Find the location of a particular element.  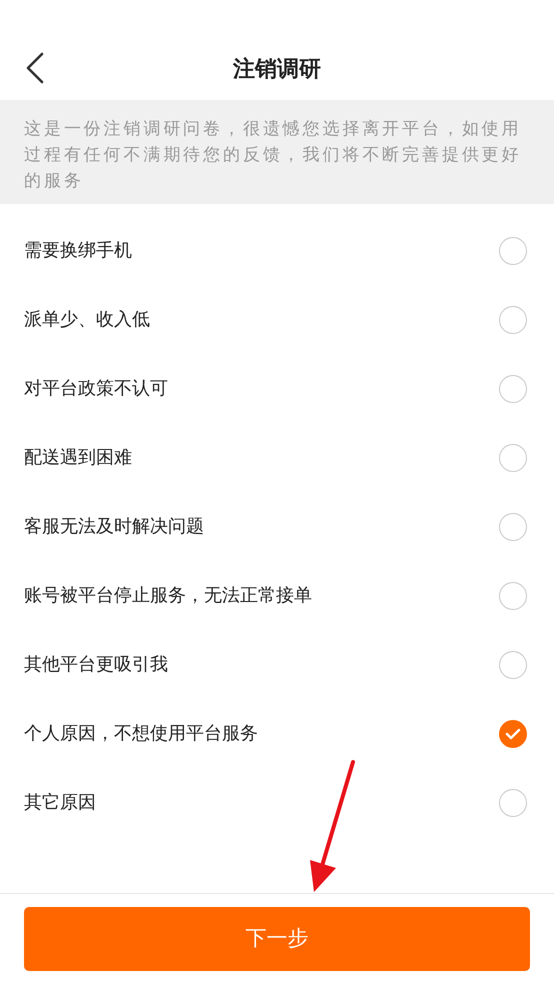

option-label: 派单少、收入低 is located at coordinates (87, 320).